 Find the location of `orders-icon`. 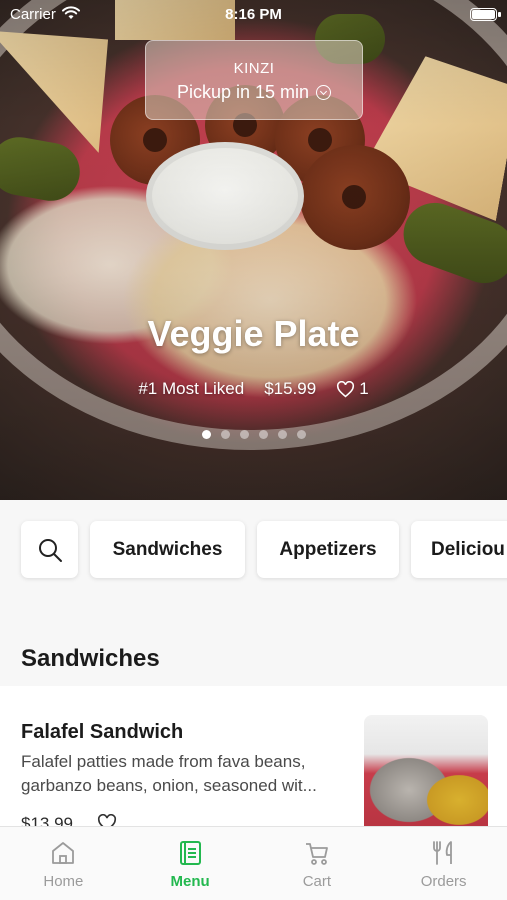

orders-icon is located at coordinates (442, 853).